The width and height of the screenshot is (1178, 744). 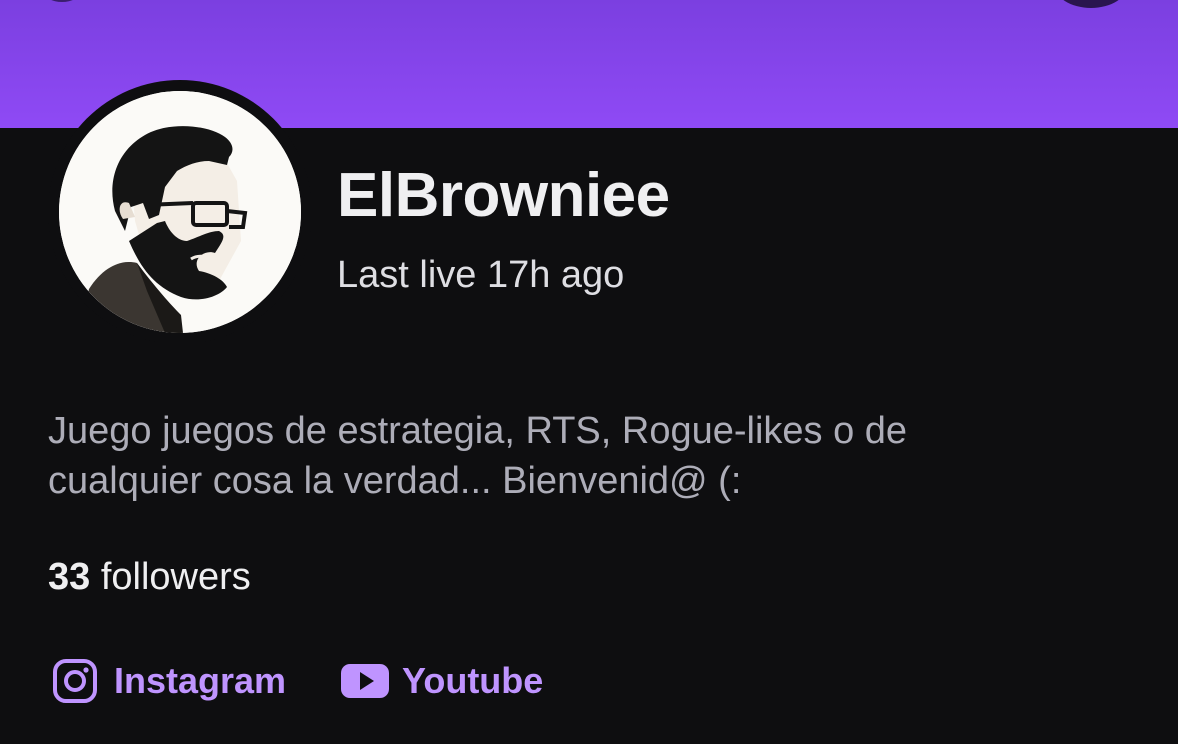 What do you see at coordinates (175, 577) in the screenshot?
I see `followers-label: followers` at bounding box center [175, 577].